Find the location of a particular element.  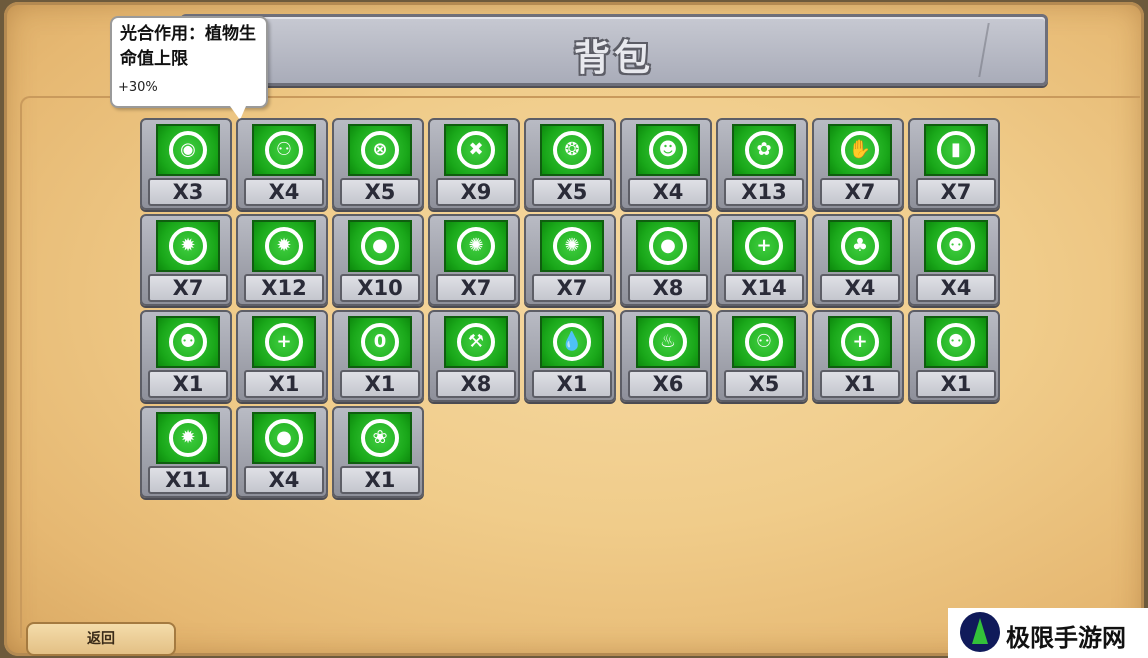

inventory-item: ♣ X4 is located at coordinates (858, 260).